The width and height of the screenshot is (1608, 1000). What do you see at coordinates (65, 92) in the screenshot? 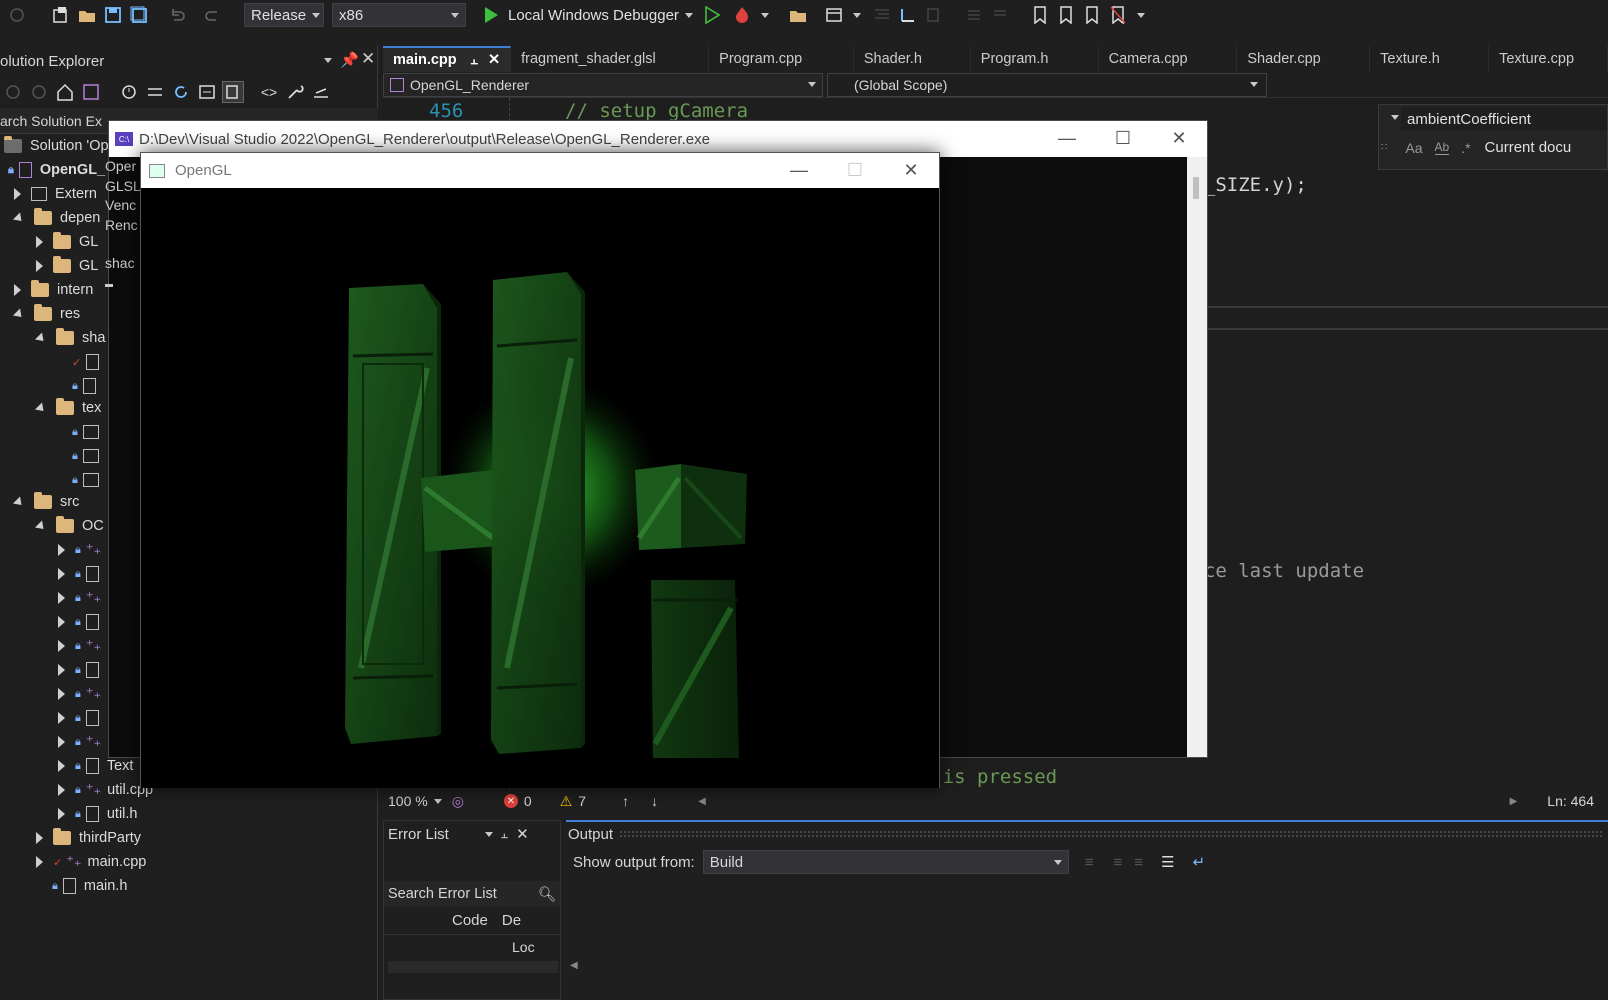
I see `home-icon` at bounding box center [65, 92].